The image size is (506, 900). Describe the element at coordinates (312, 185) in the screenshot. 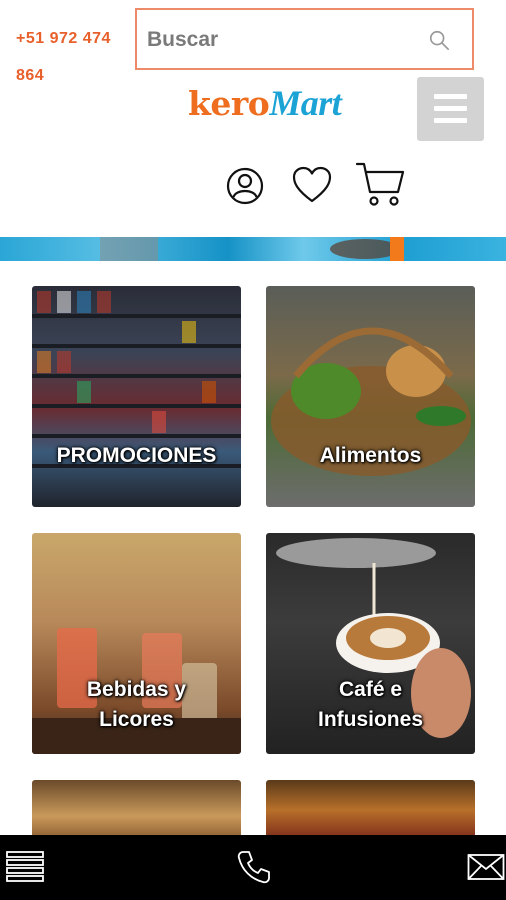

I see `heart-icon` at that location.